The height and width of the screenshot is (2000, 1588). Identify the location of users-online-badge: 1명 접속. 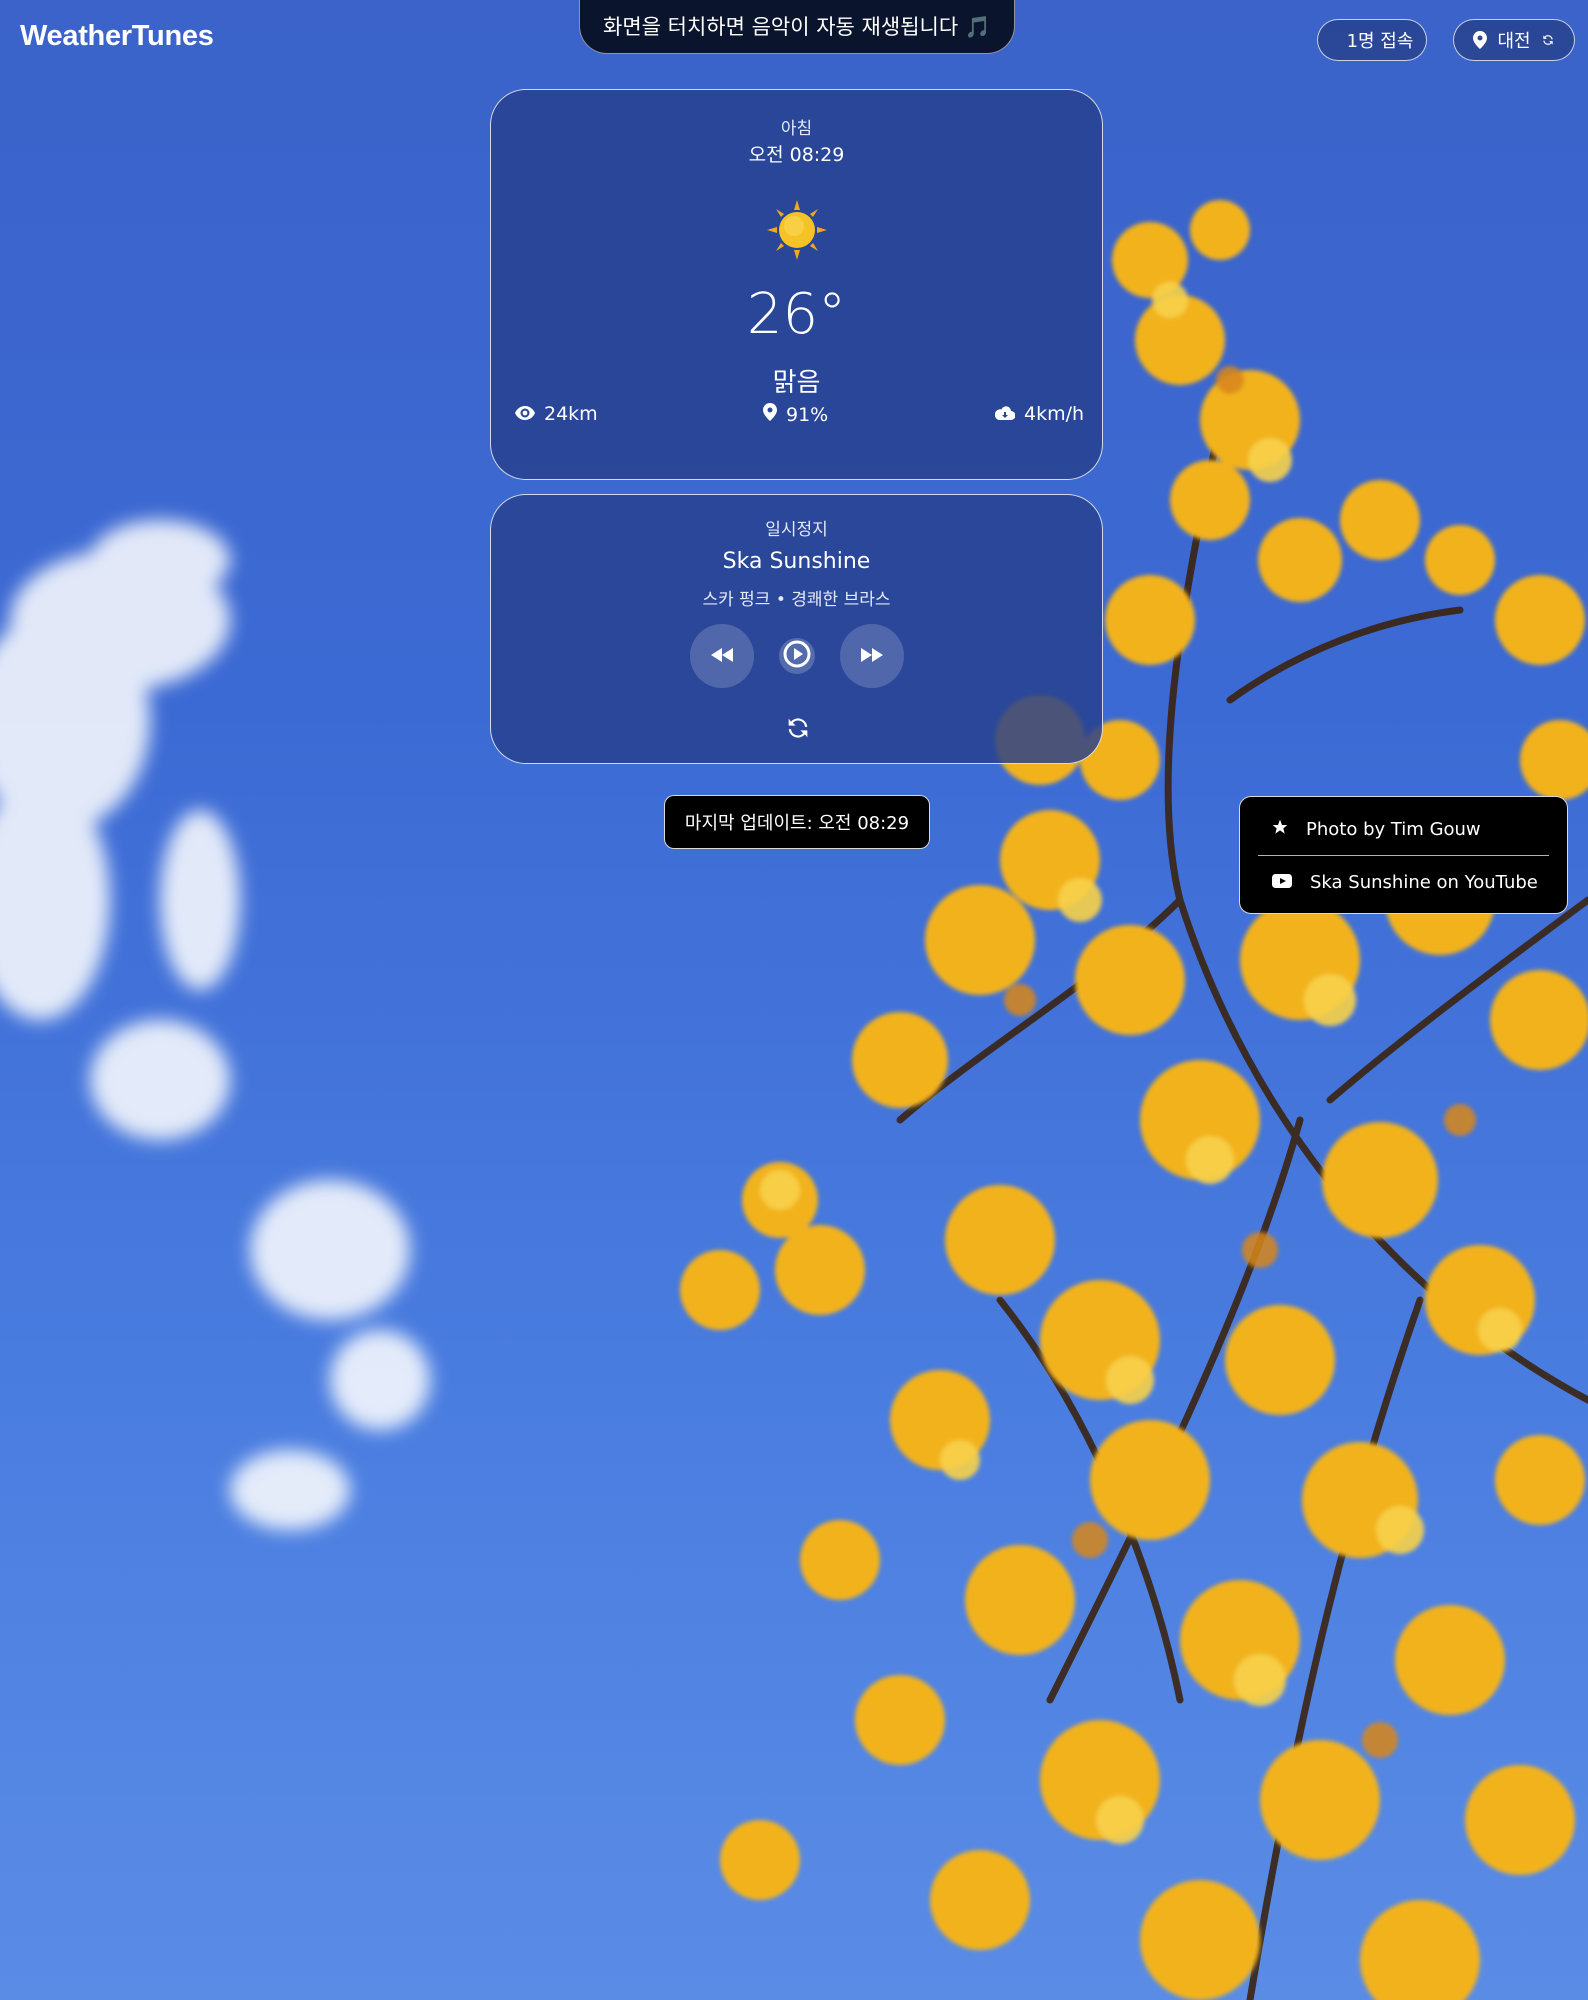
(1372, 40).